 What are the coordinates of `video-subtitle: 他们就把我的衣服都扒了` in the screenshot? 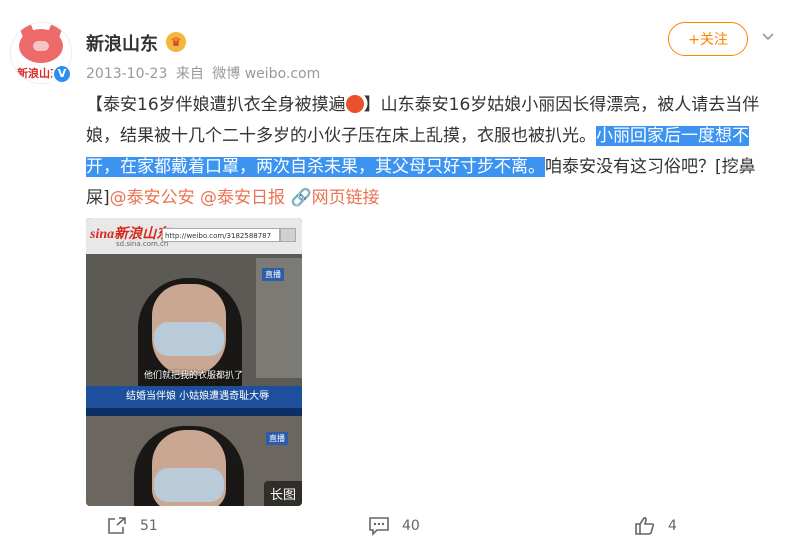 It's located at (194, 376).